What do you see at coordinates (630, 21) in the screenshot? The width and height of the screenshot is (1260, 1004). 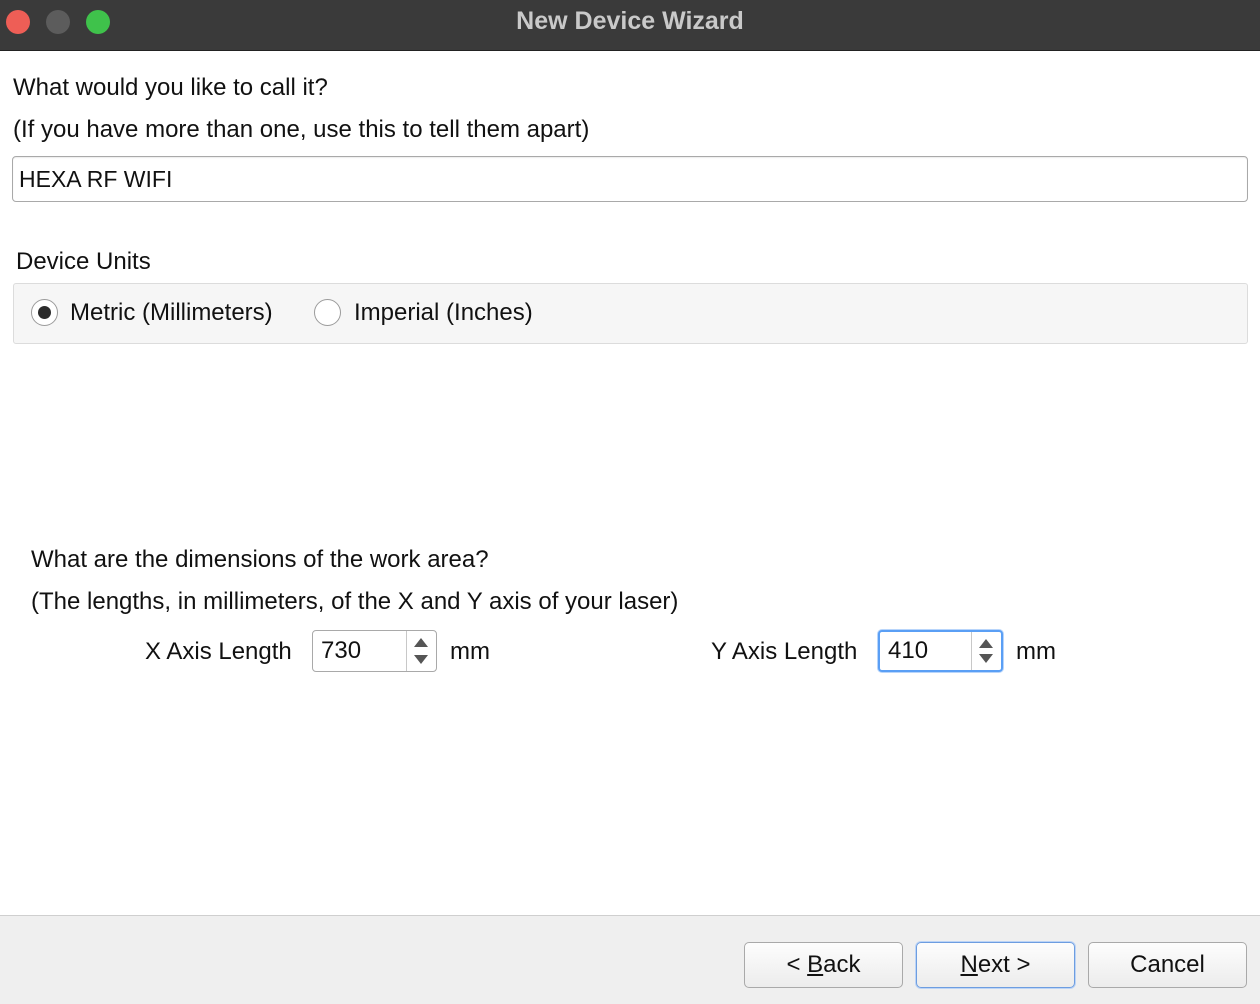 I see `window-title: New Device Wizard` at bounding box center [630, 21].